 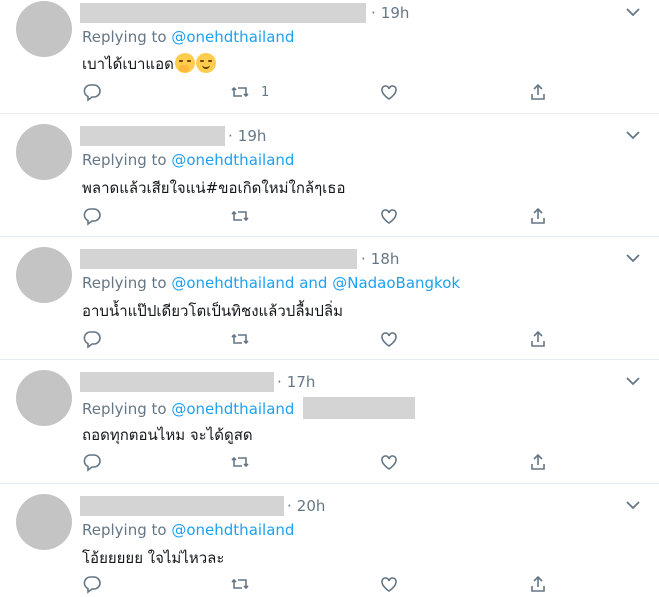 What do you see at coordinates (214, 188) in the screenshot?
I see `tweet-text: พลาดแล้วเสียใจแน่#ขอเกิดใหม่ใกล้ๆเธอ` at bounding box center [214, 188].